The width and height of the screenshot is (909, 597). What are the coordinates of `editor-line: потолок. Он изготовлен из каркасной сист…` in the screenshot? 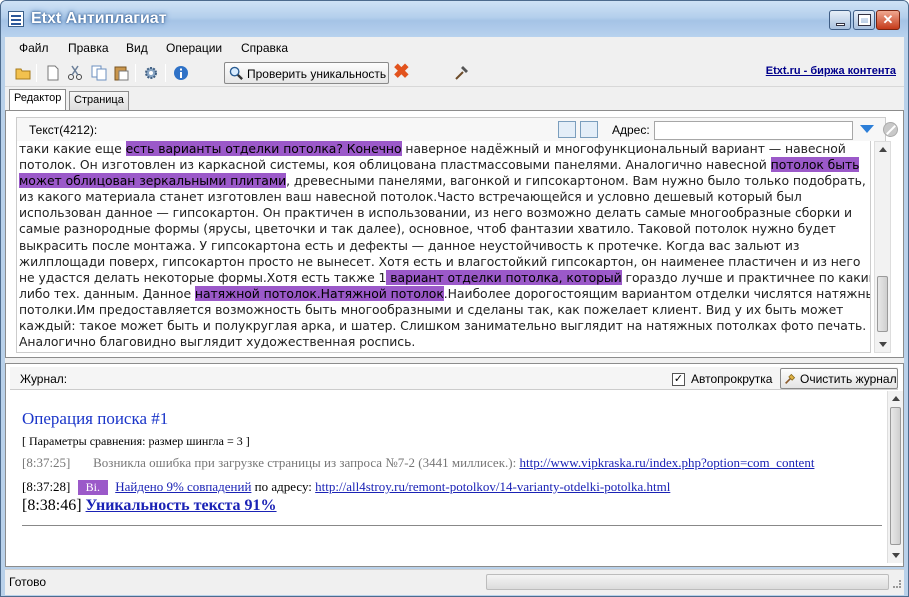 It's located at (443, 165).